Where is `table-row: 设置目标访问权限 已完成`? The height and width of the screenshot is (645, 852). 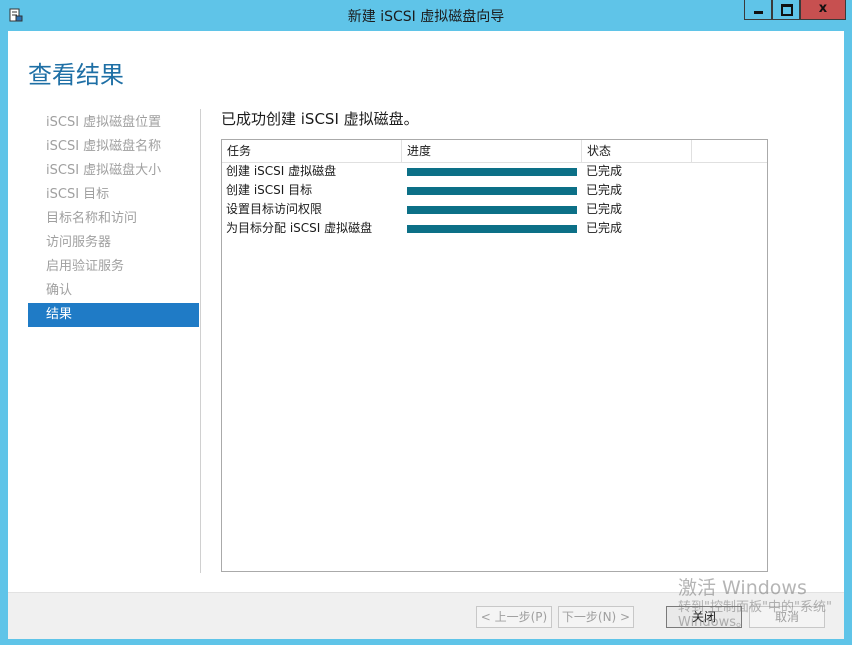
table-row: 设置目标访问权限 已完成 is located at coordinates (494, 209).